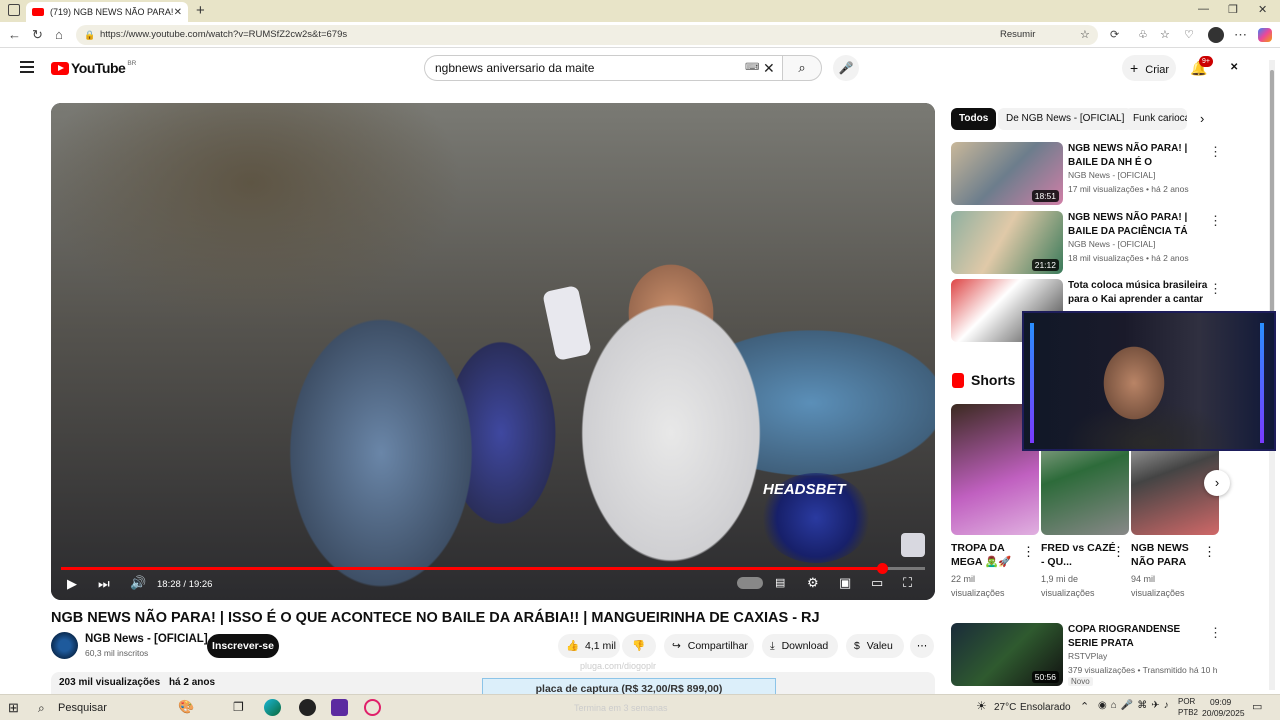 This screenshot has height=720, width=1280. Describe the element at coordinates (1188, 712) in the screenshot. I see `language-layout: PTB2` at that location.